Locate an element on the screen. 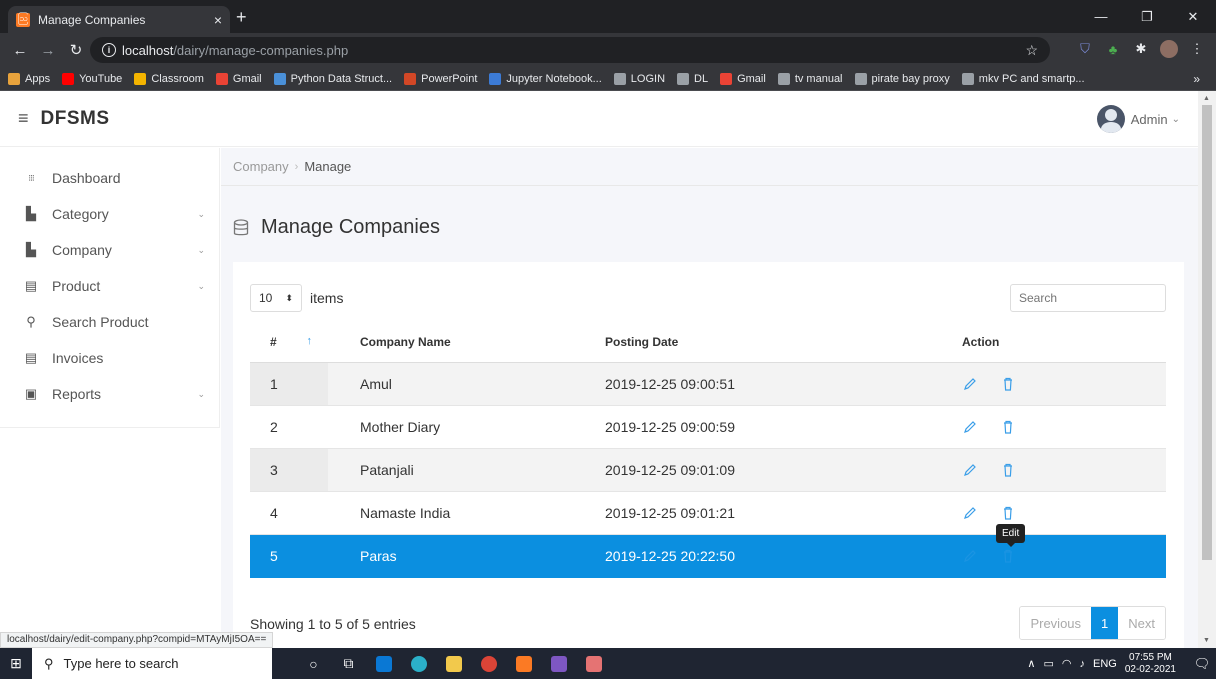 This screenshot has width=1216, height=679. table-row: 2 Mother Diary 2019-12-25 09:00:59 is located at coordinates (708, 427).